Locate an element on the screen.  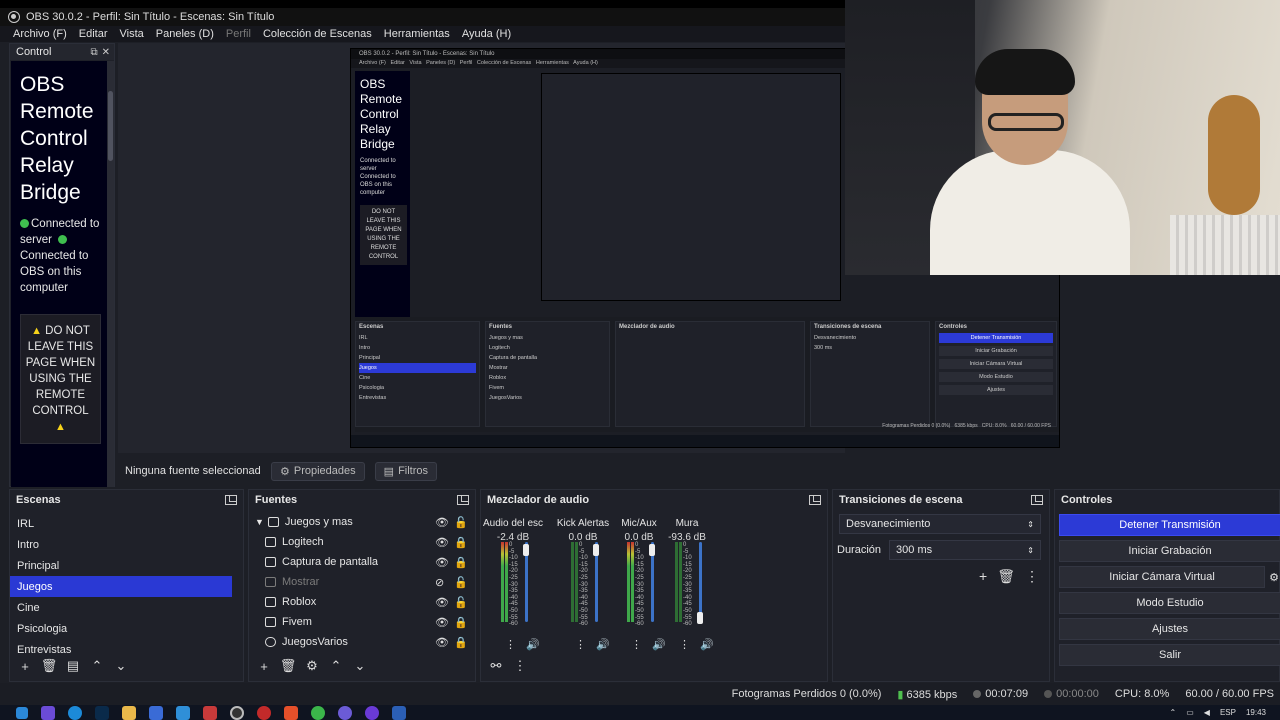
stop-stream-button: Detener Transmisión is located at coordinates (1169, 525).